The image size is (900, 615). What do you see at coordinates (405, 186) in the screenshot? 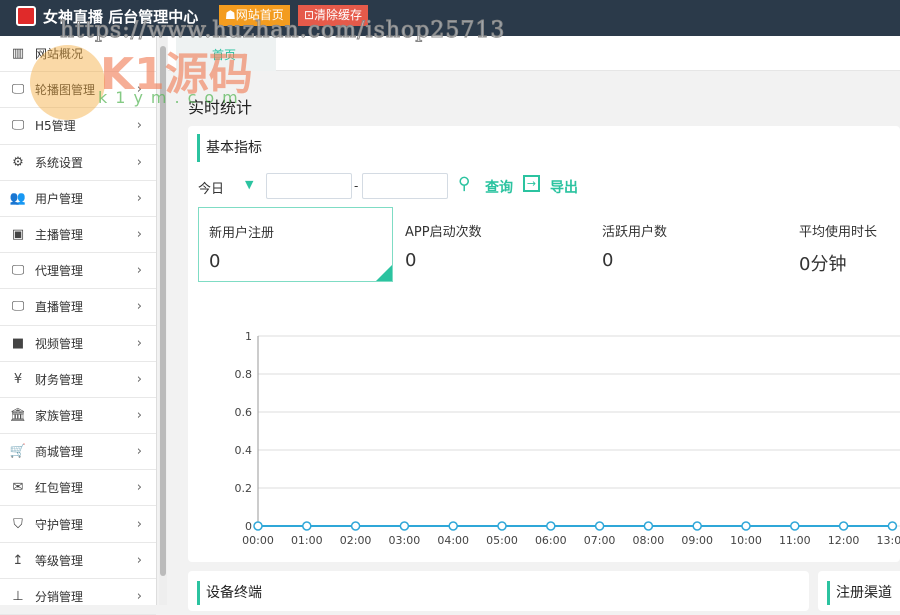
I see `end-date-input` at bounding box center [405, 186].